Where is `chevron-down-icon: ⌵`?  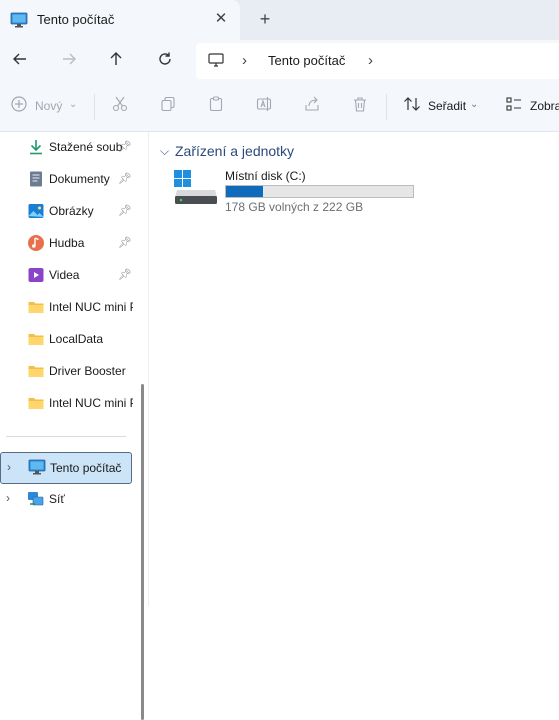
chevron-down-icon: ⌵ is located at coordinates (164, 151).